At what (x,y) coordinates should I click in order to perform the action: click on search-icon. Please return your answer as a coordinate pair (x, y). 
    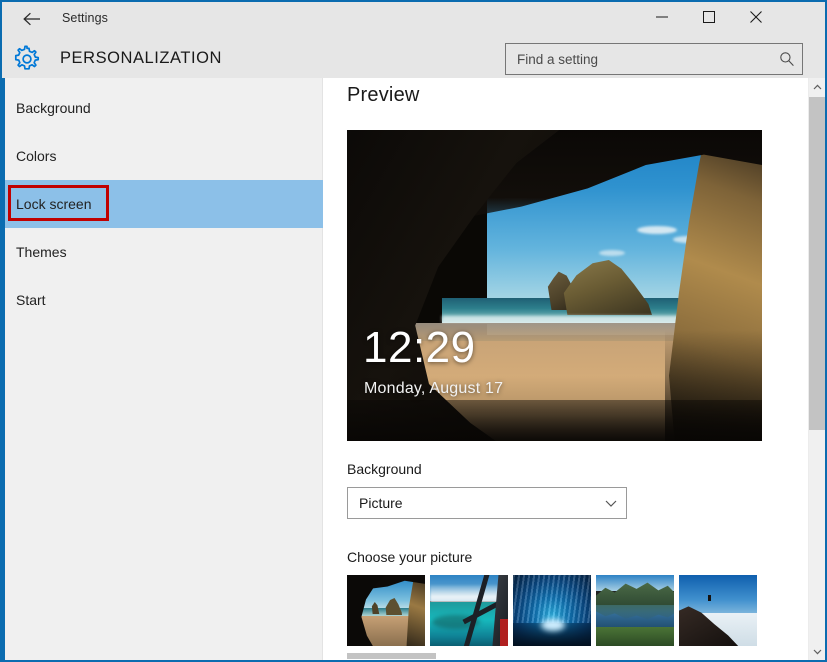
    Looking at the image, I should click on (787, 59).